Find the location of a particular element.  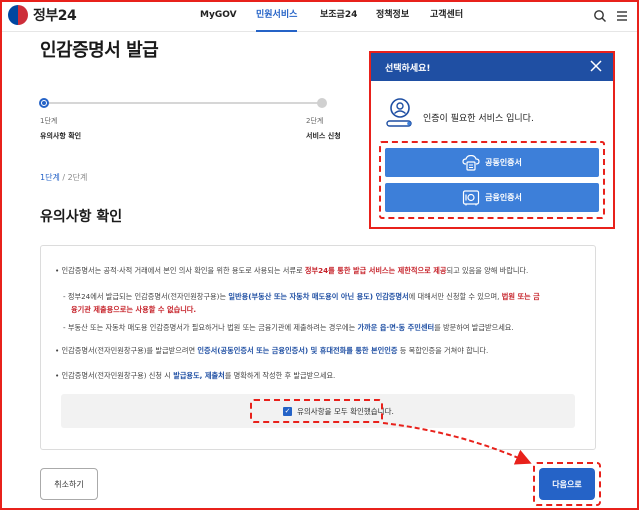

cloud-certificate-icon is located at coordinates (471, 162).